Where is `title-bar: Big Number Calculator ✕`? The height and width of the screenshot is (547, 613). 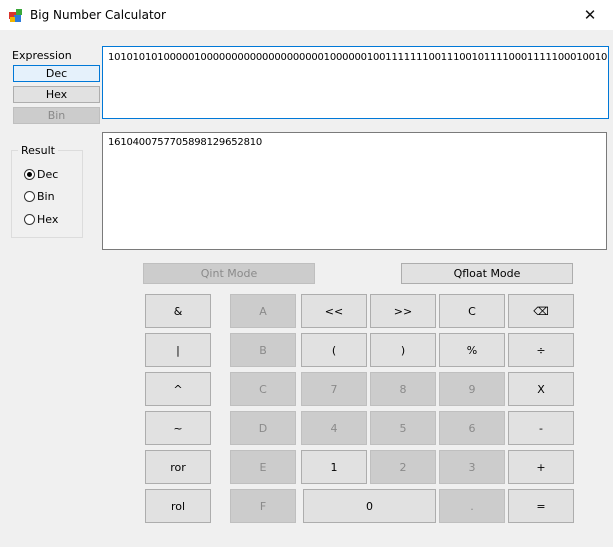
title-bar: Big Number Calculator ✕ is located at coordinates (306, 15).